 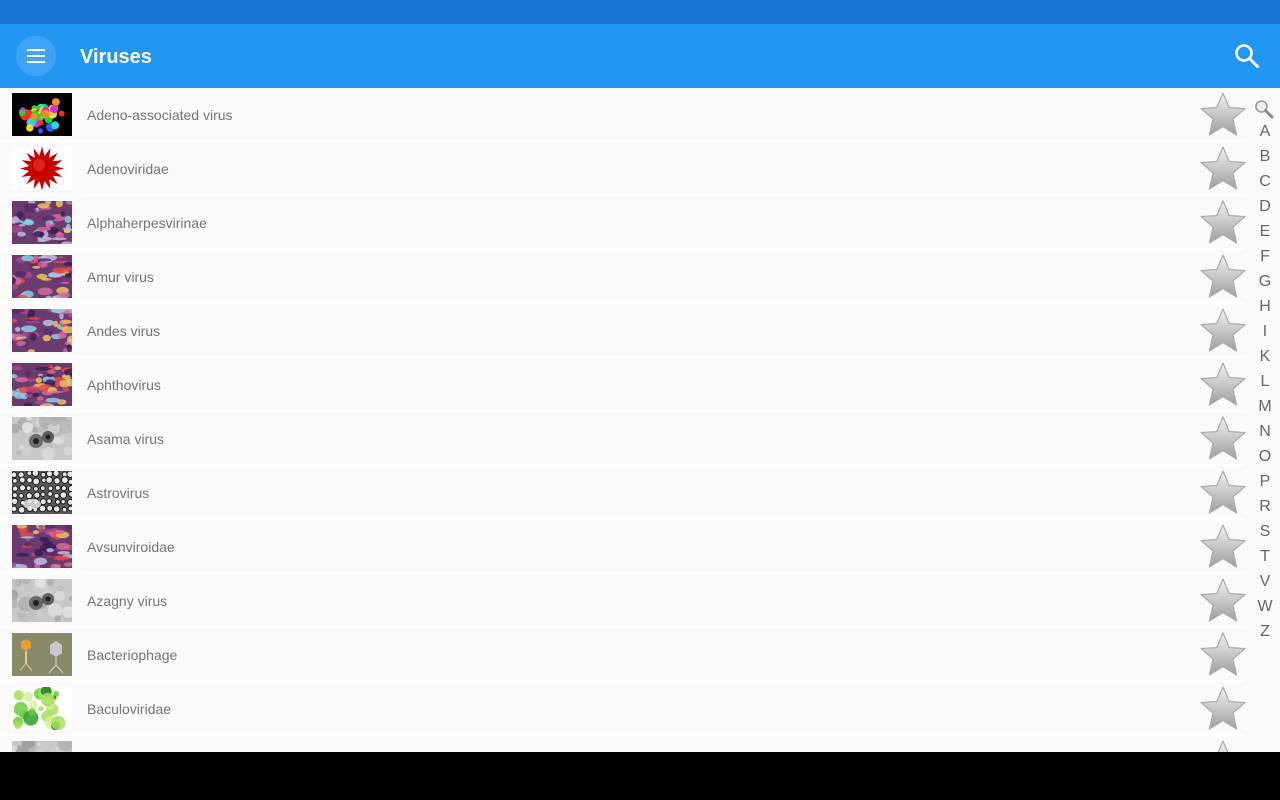 I want to click on search-button, so click(x=1247, y=56).